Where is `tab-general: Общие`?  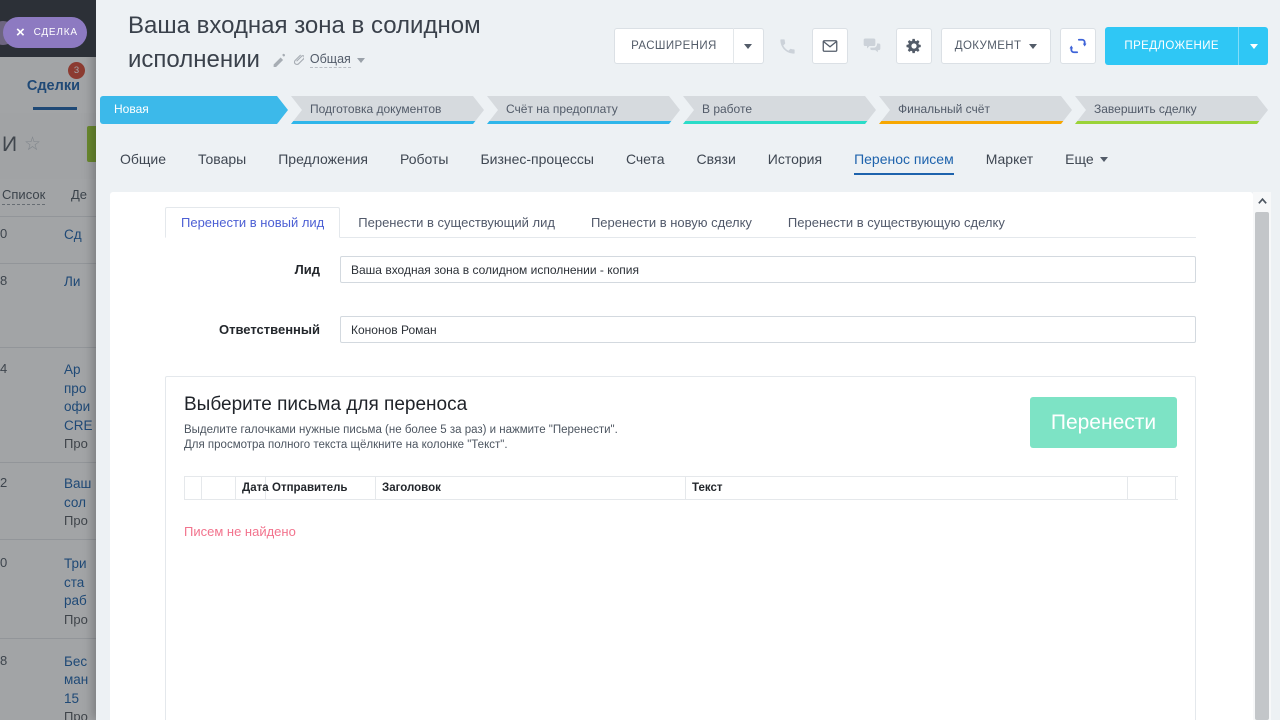 tab-general: Общие is located at coordinates (143, 159).